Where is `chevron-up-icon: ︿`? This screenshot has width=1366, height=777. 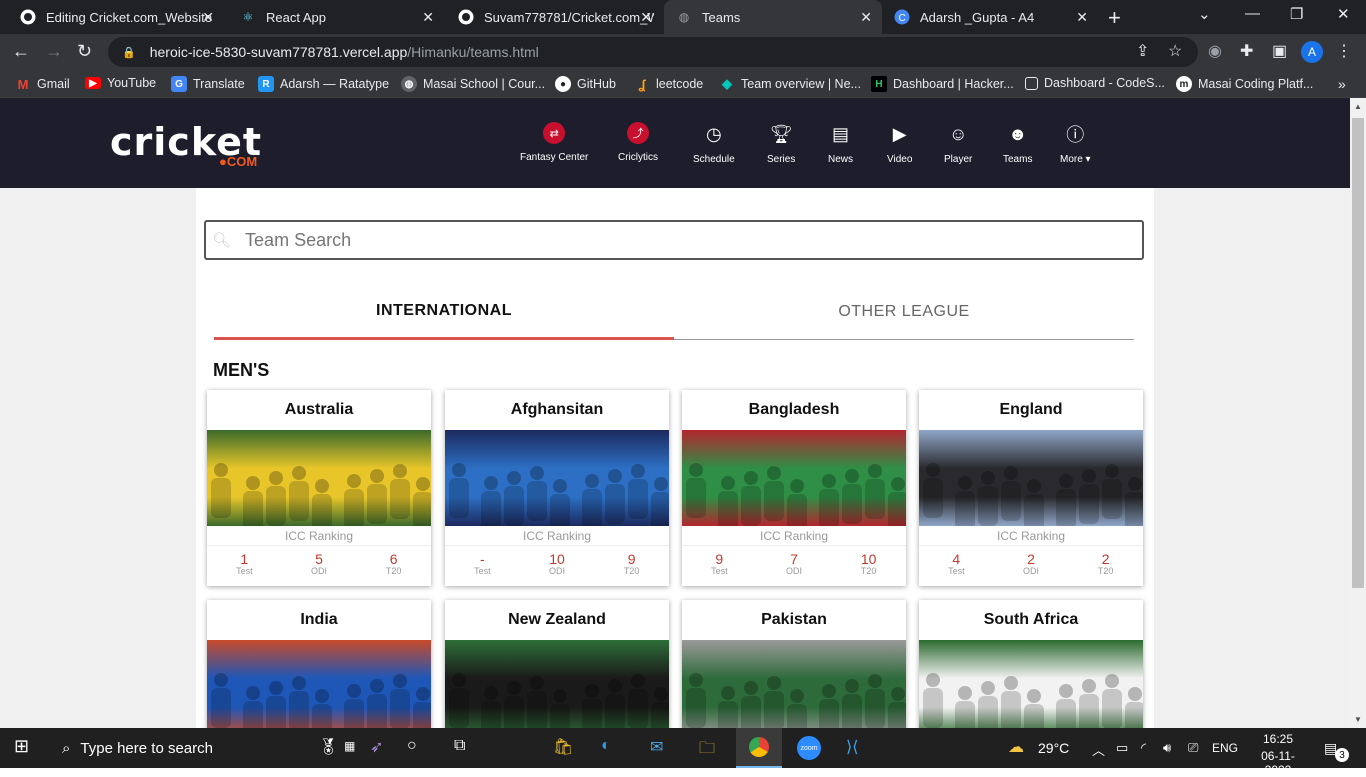
chevron-up-icon: ︿ is located at coordinates (1098, 749).